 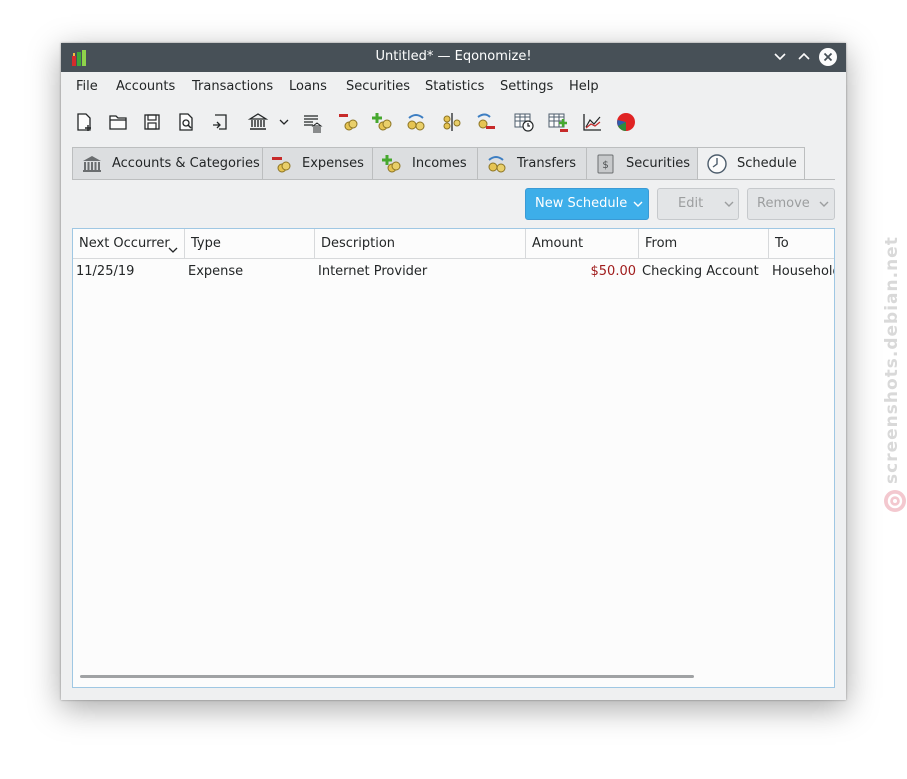 I want to click on pie-chart-icon, so click(x=626, y=122).